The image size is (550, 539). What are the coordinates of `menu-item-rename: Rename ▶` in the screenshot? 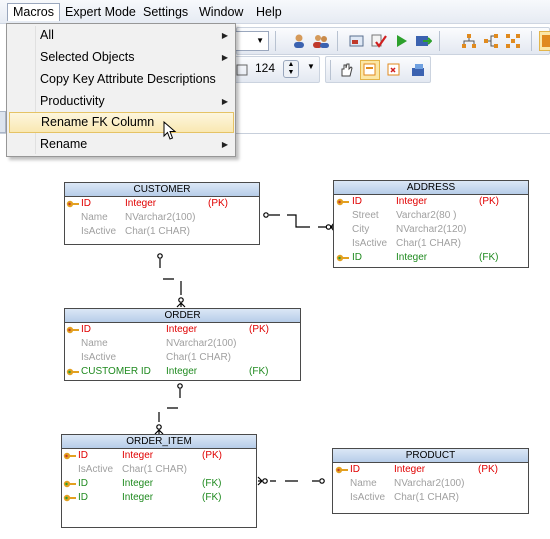 It's located at (121, 144).